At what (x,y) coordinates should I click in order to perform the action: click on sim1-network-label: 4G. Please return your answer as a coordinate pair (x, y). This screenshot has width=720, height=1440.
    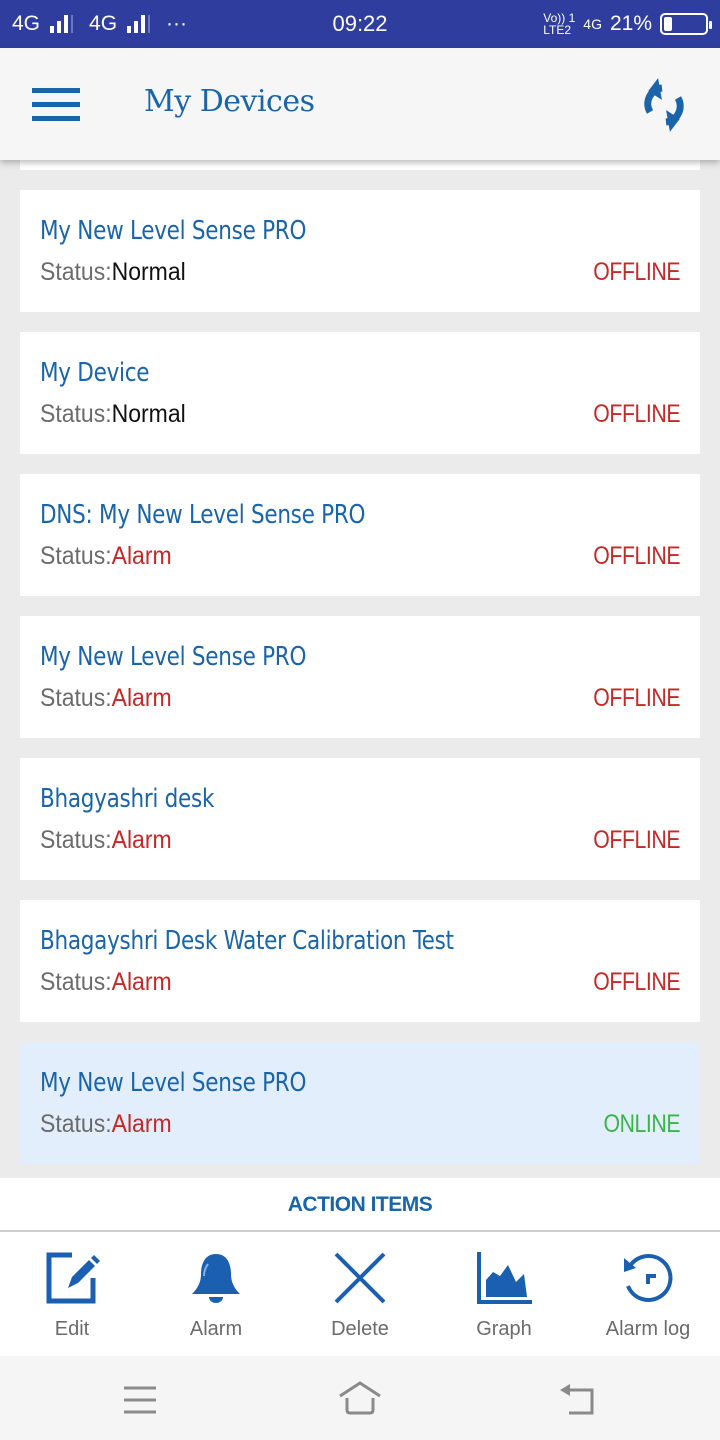
    Looking at the image, I should click on (26, 23).